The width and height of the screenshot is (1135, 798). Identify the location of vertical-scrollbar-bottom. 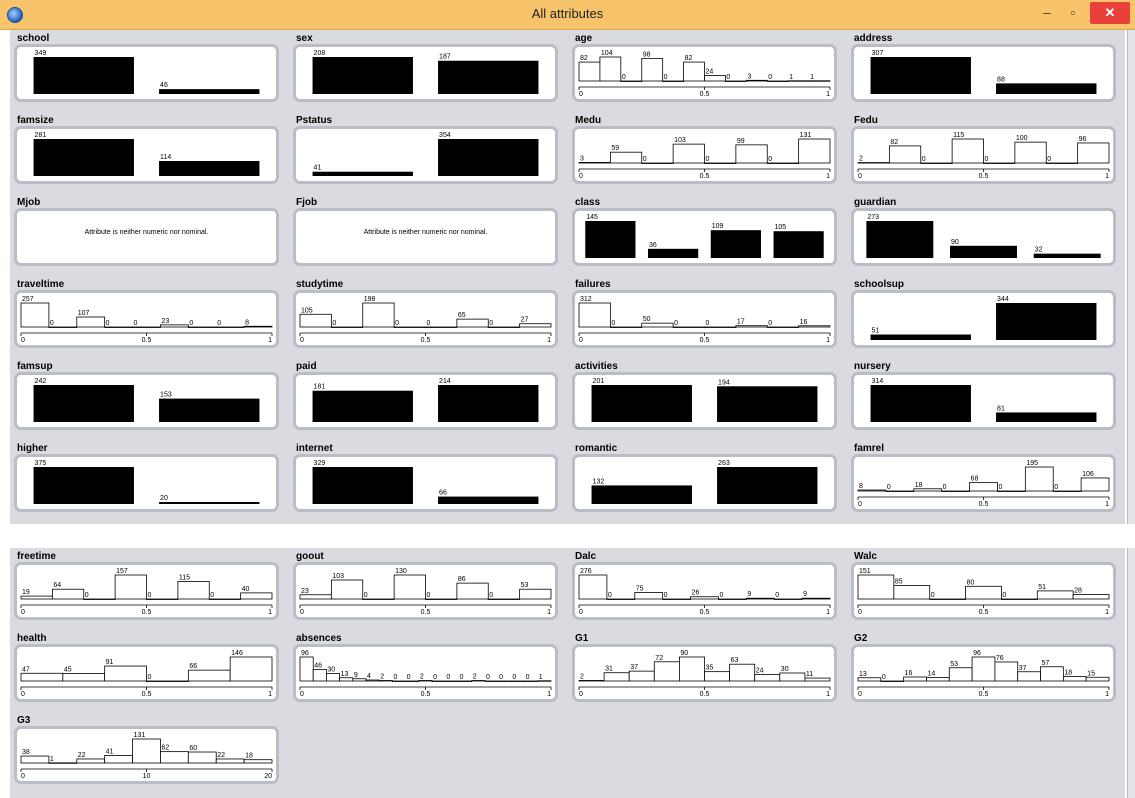
(1131, 673).